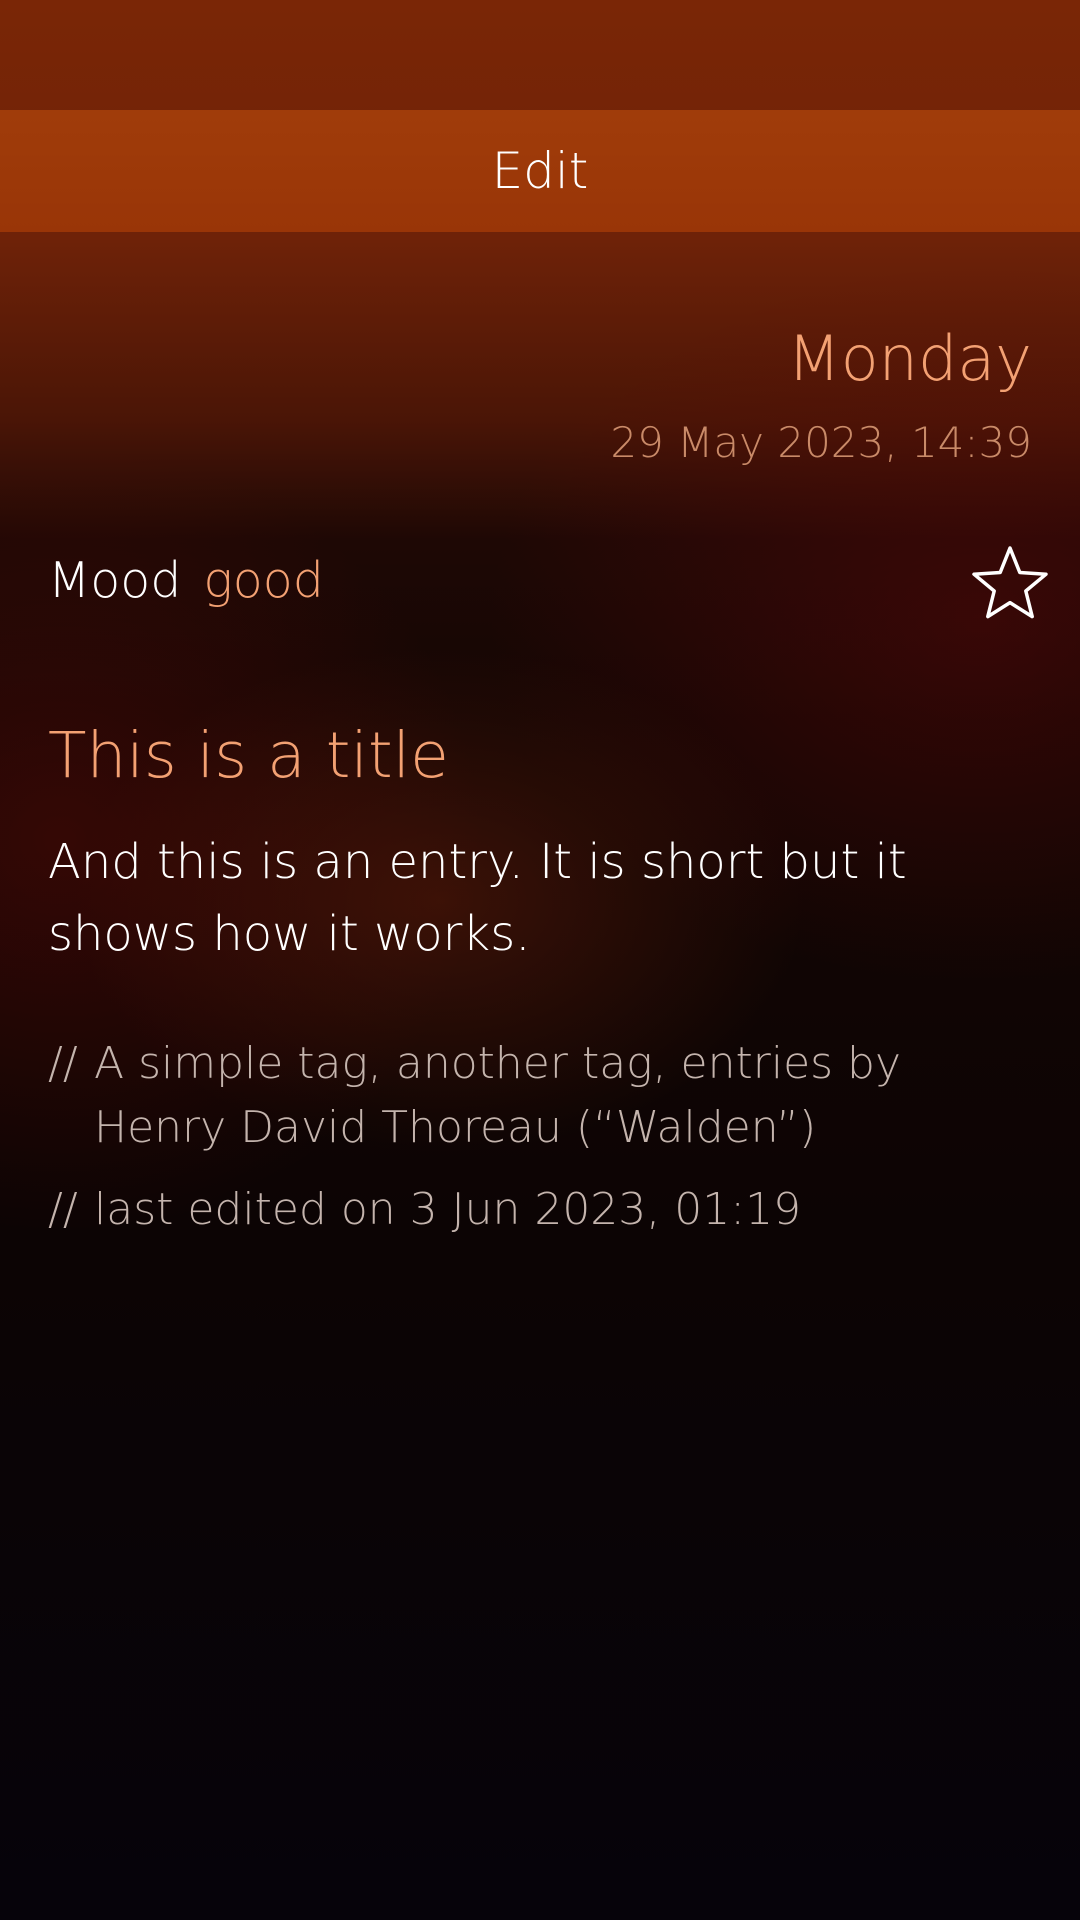  What do you see at coordinates (115, 580) in the screenshot?
I see `mood-label: Mood` at bounding box center [115, 580].